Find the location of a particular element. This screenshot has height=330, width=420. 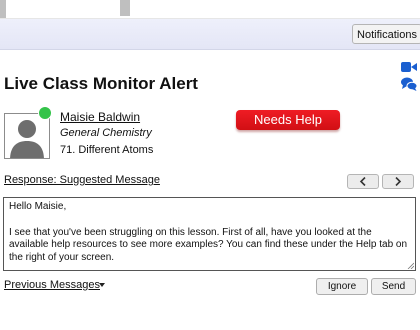

previous-messages-link: Previous Messages is located at coordinates (52, 285).